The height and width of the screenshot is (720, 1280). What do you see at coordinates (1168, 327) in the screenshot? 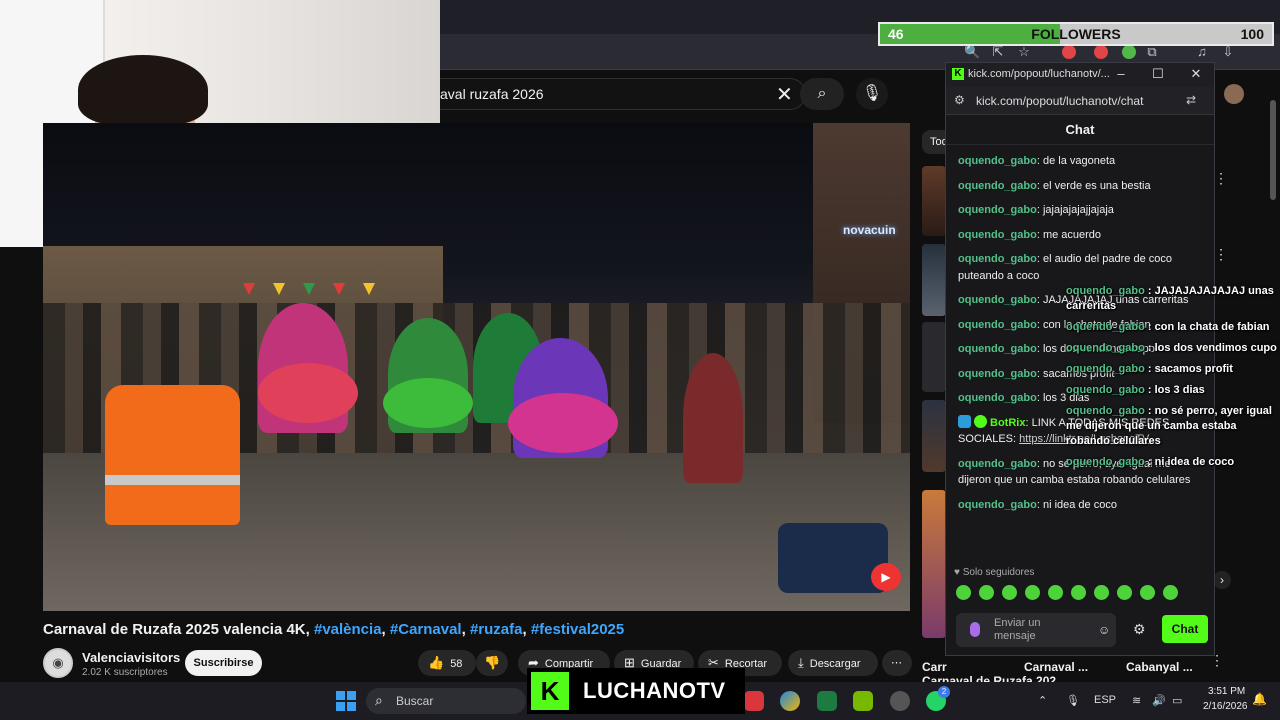
I see `overlay-chat-line: oquendo_gabo : con la chata de fabian` at bounding box center [1168, 327].